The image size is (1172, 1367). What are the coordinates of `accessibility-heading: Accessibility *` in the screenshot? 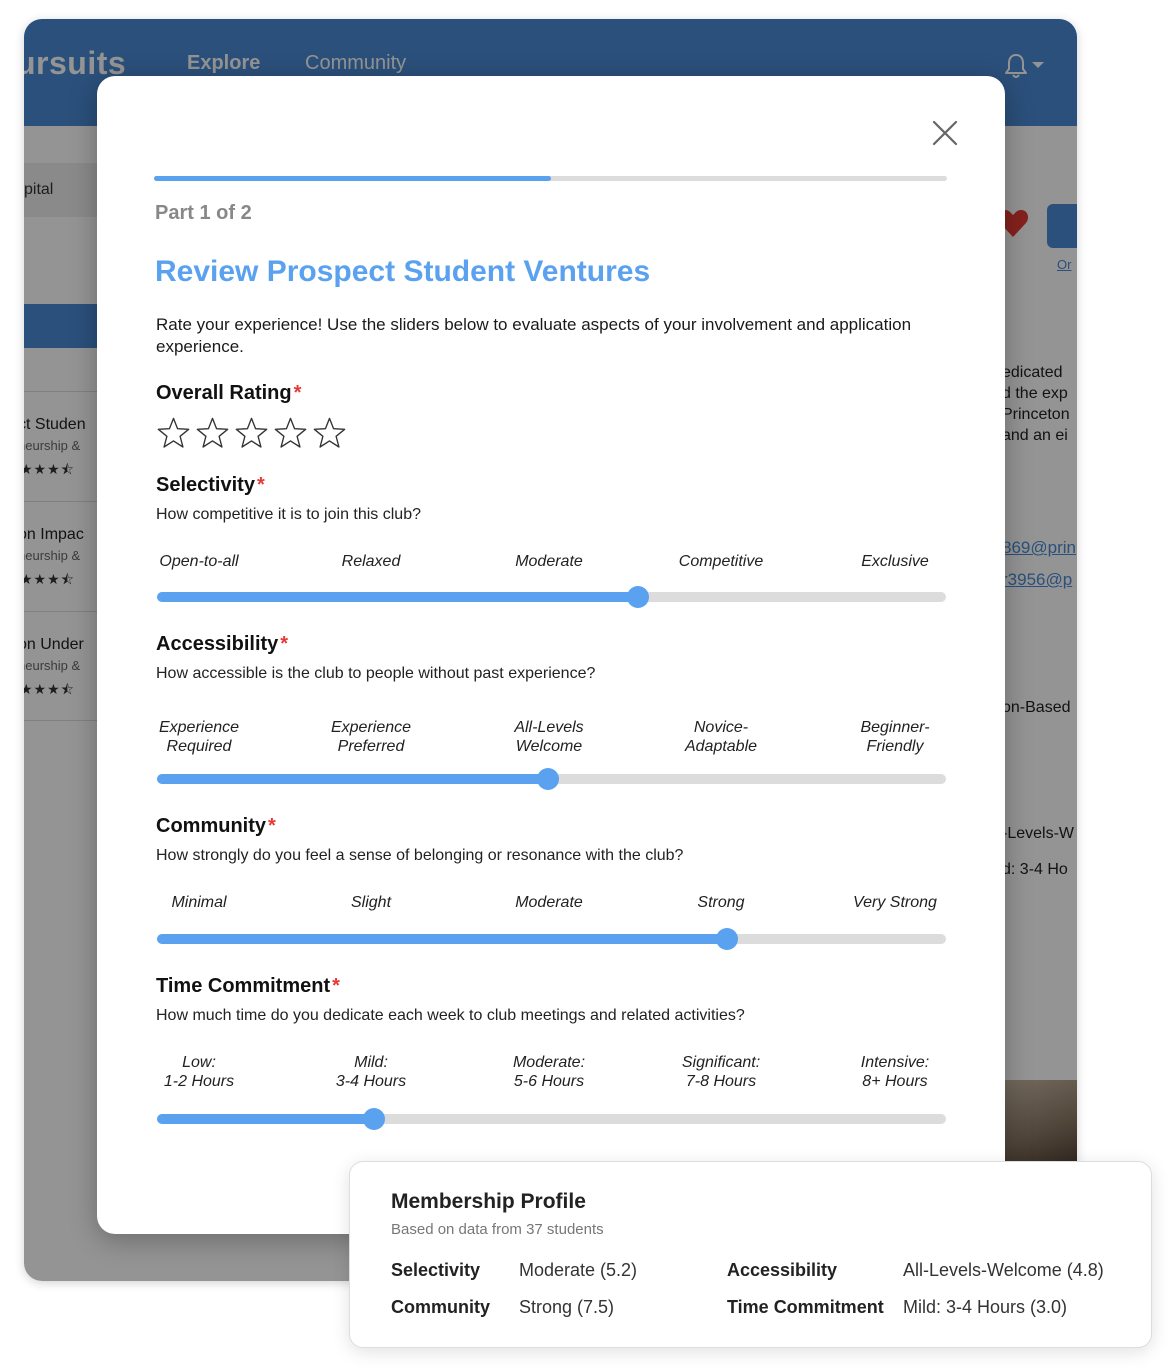 It's located at (222, 644).